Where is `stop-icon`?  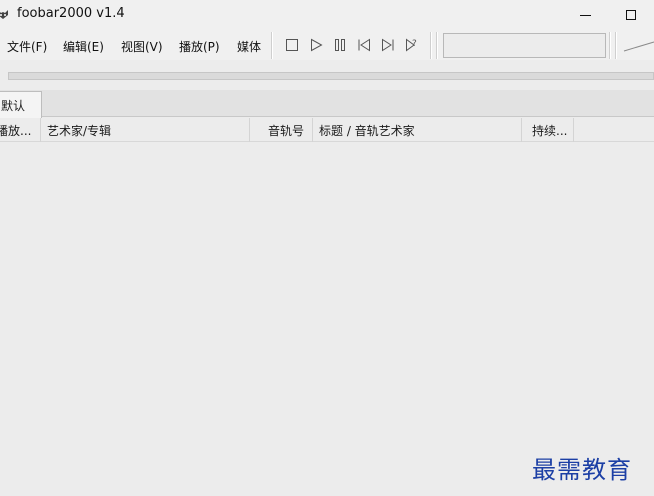 stop-icon is located at coordinates (292, 45).